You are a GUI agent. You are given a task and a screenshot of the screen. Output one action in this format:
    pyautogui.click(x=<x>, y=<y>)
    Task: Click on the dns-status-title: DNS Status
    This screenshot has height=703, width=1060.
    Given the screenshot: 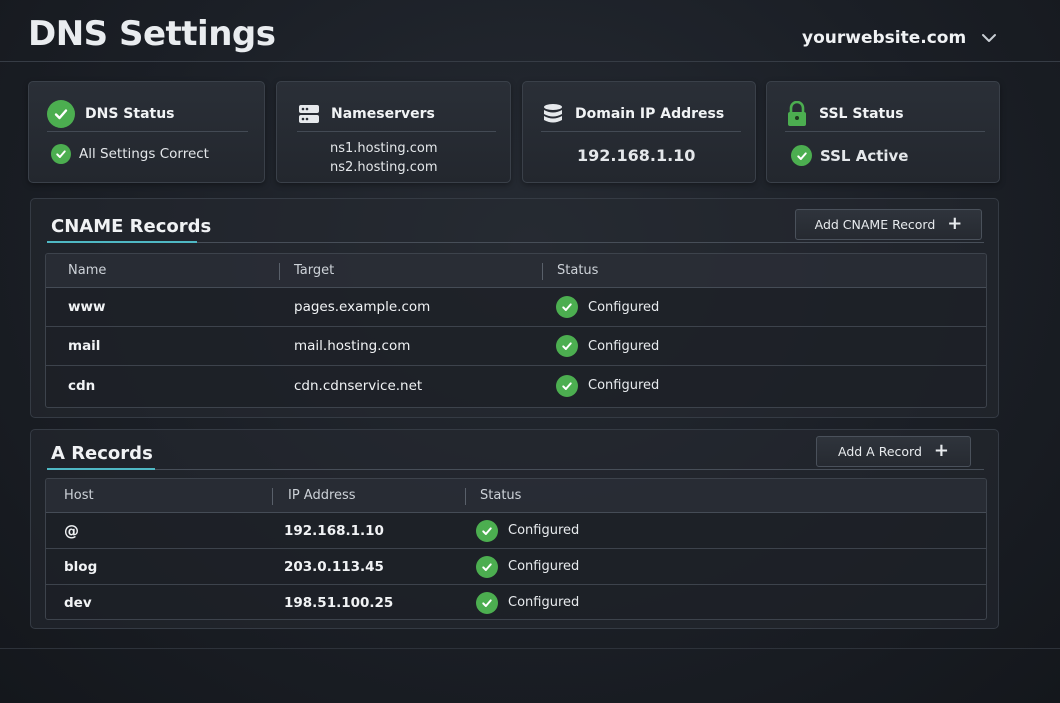 What is the action you would take?
    pyautogui.click(x=130, y=113)
    